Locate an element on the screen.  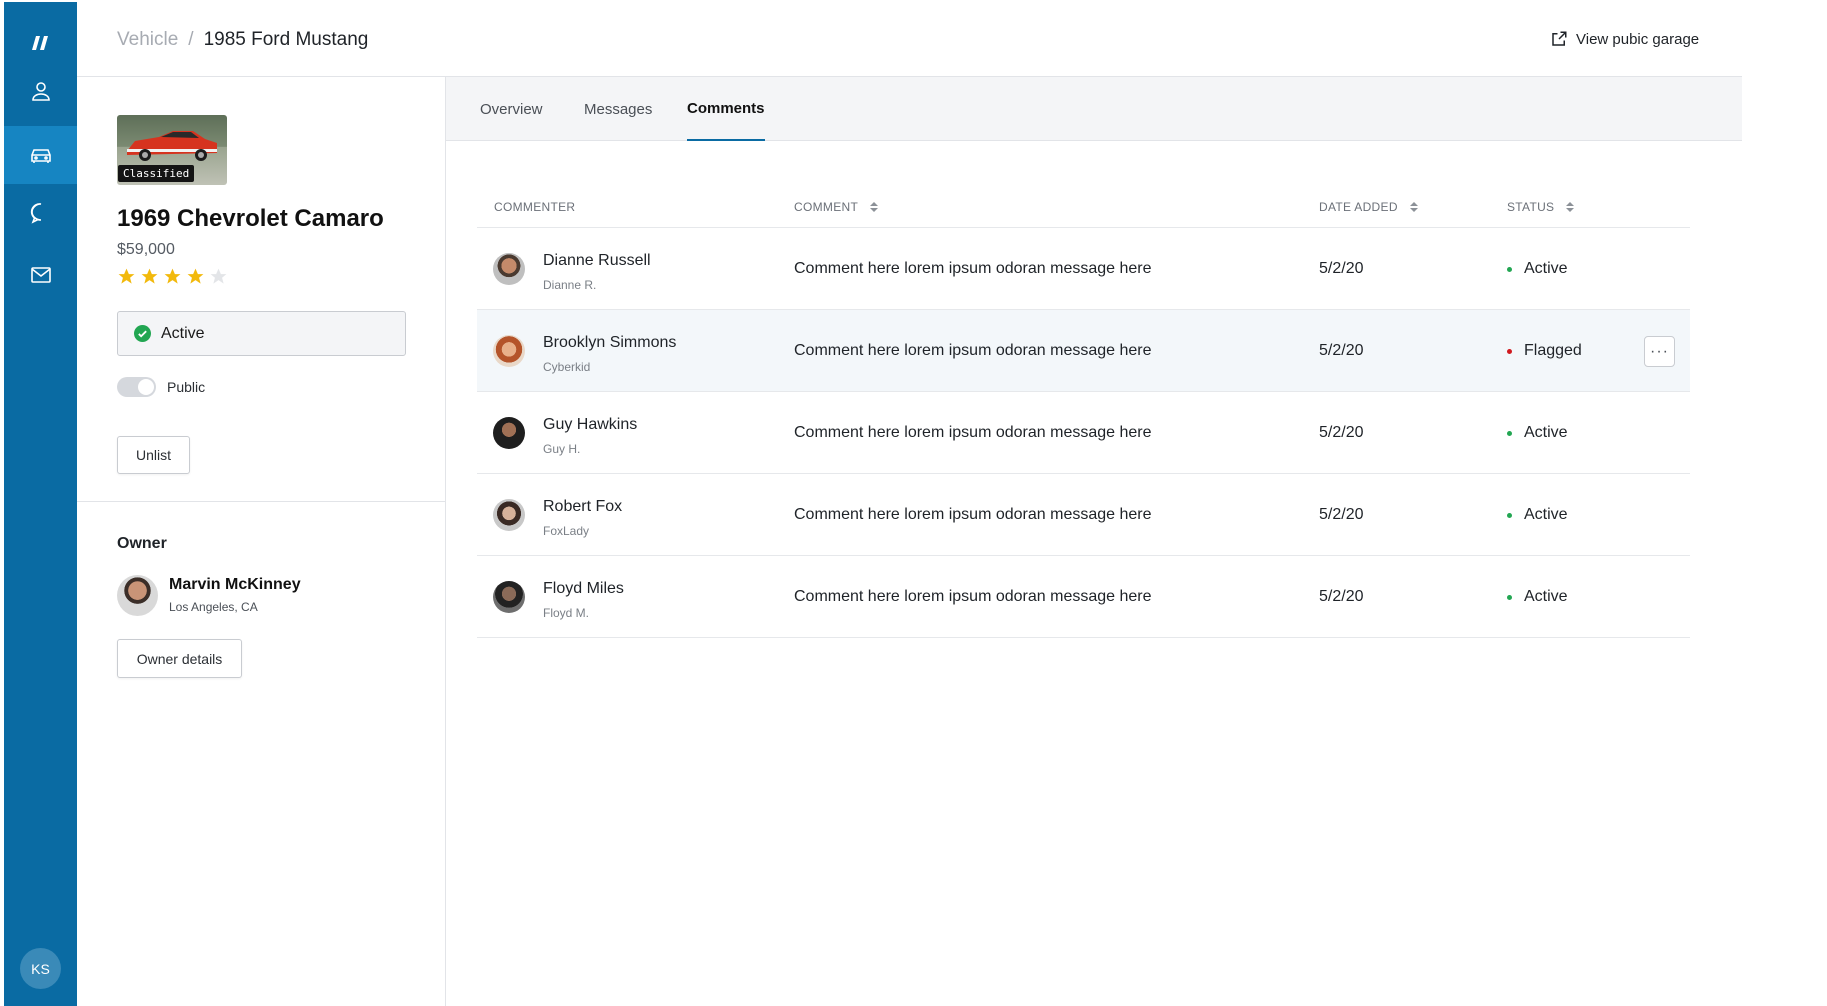
commenter-name: Guy Hawkins is located at coordinates (590, 424).